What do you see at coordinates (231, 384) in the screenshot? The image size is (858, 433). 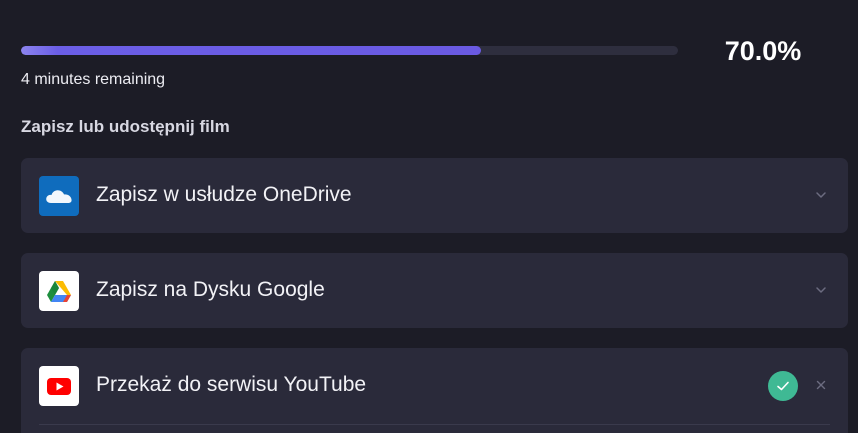 I see `upload-youtube-label: Przekaż do serwisu YouTube` at bounding box center [231, 384].